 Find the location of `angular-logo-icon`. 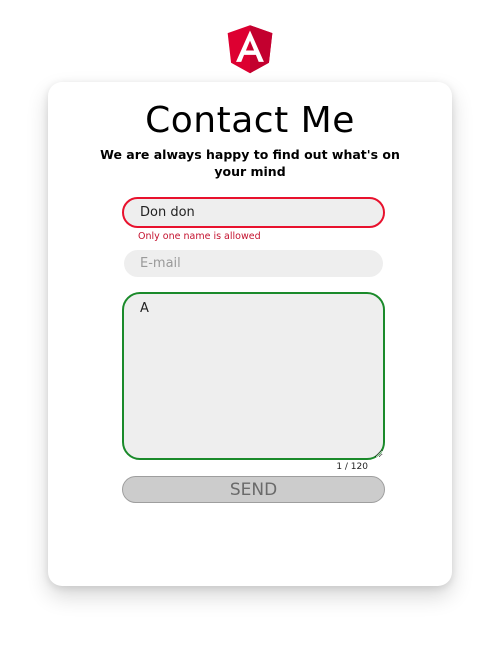

angular-logo-icon is located at coordinates (250, 49).